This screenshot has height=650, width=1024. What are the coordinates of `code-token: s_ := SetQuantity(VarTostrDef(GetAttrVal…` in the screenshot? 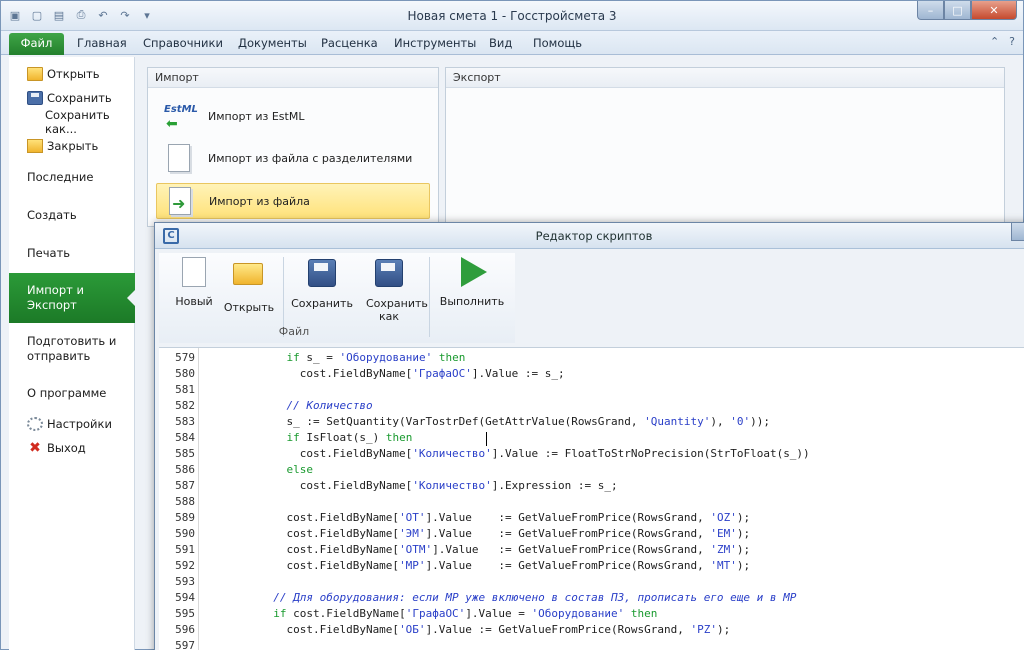 It's located at (426, 421).